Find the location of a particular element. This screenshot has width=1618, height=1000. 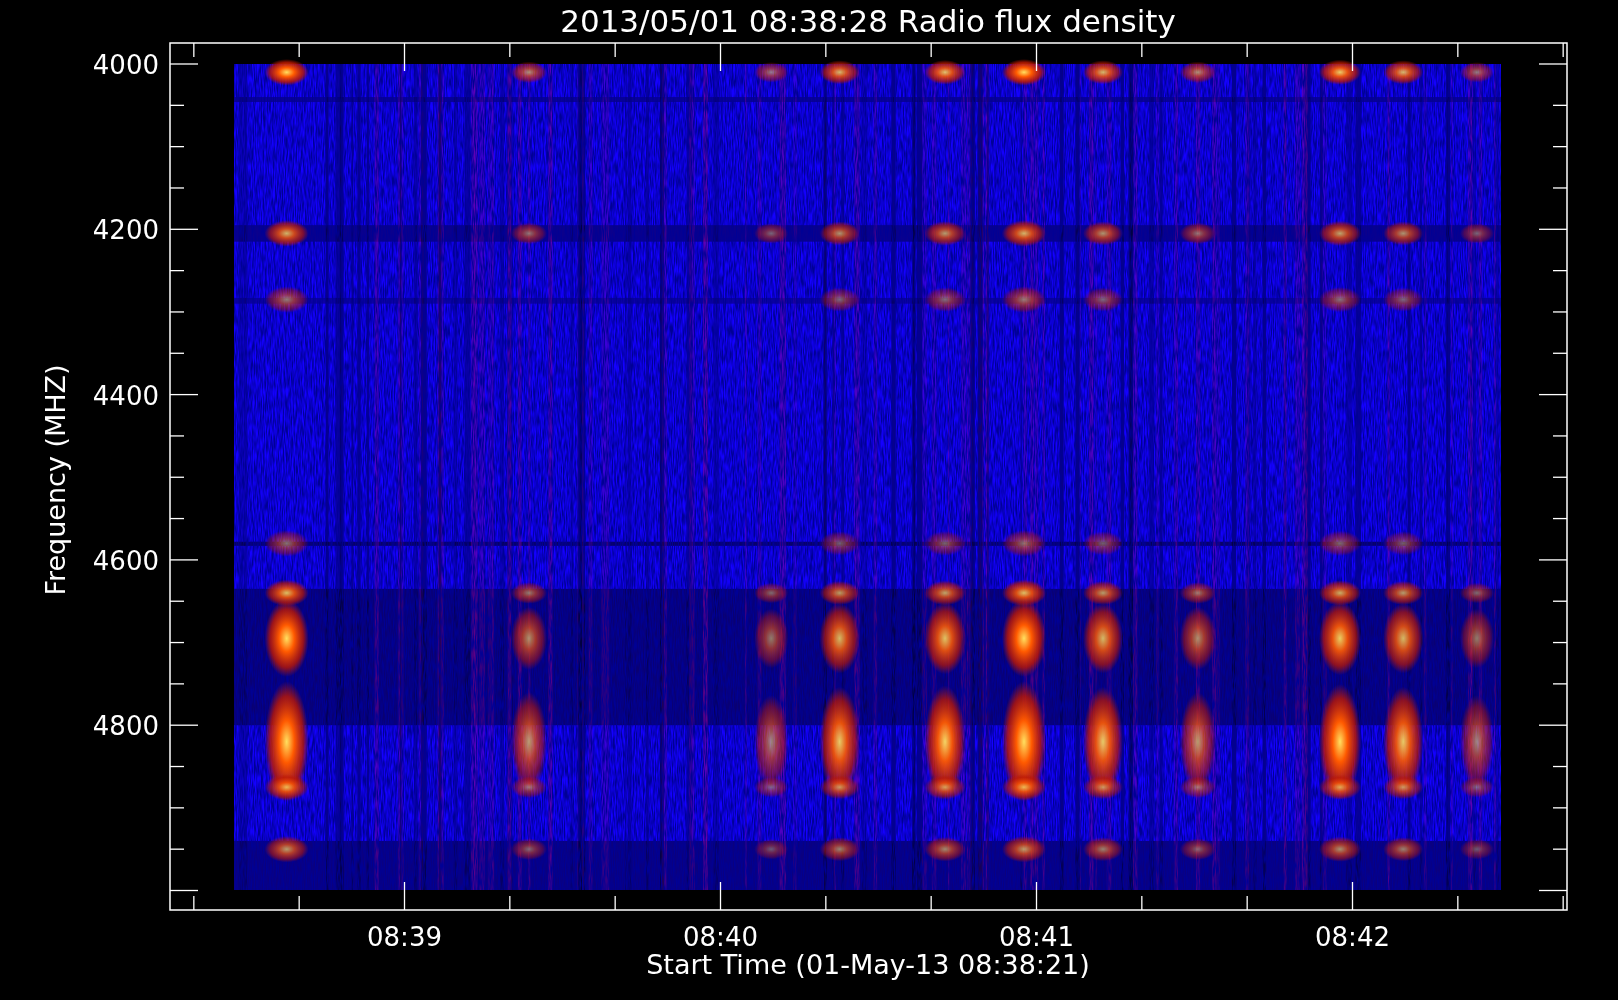

x-tick-label: 08:42 is located at coordinates (1352, 937).